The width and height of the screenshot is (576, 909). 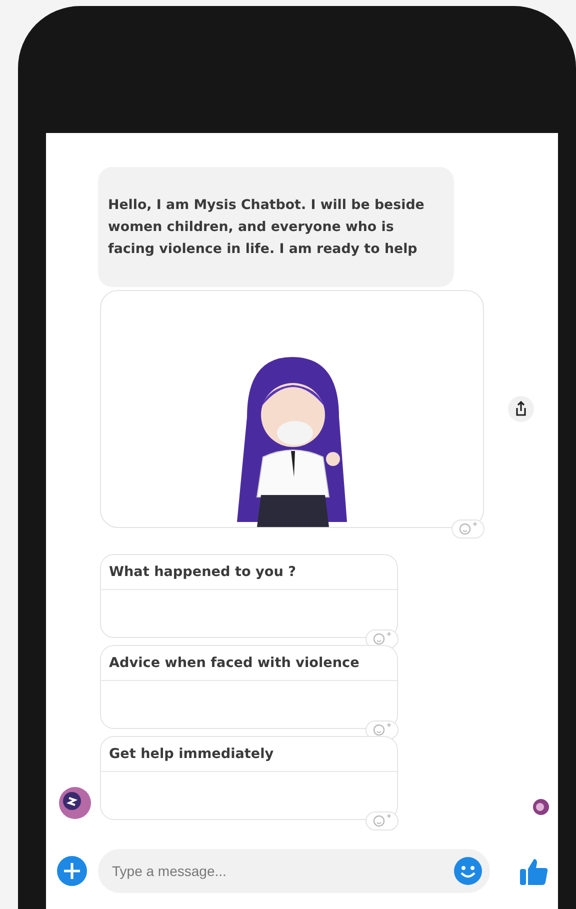 What do you see at coordinates (541, 807) in the screenshot?
I see `seen-avatar` at bounding box center [541, 807].